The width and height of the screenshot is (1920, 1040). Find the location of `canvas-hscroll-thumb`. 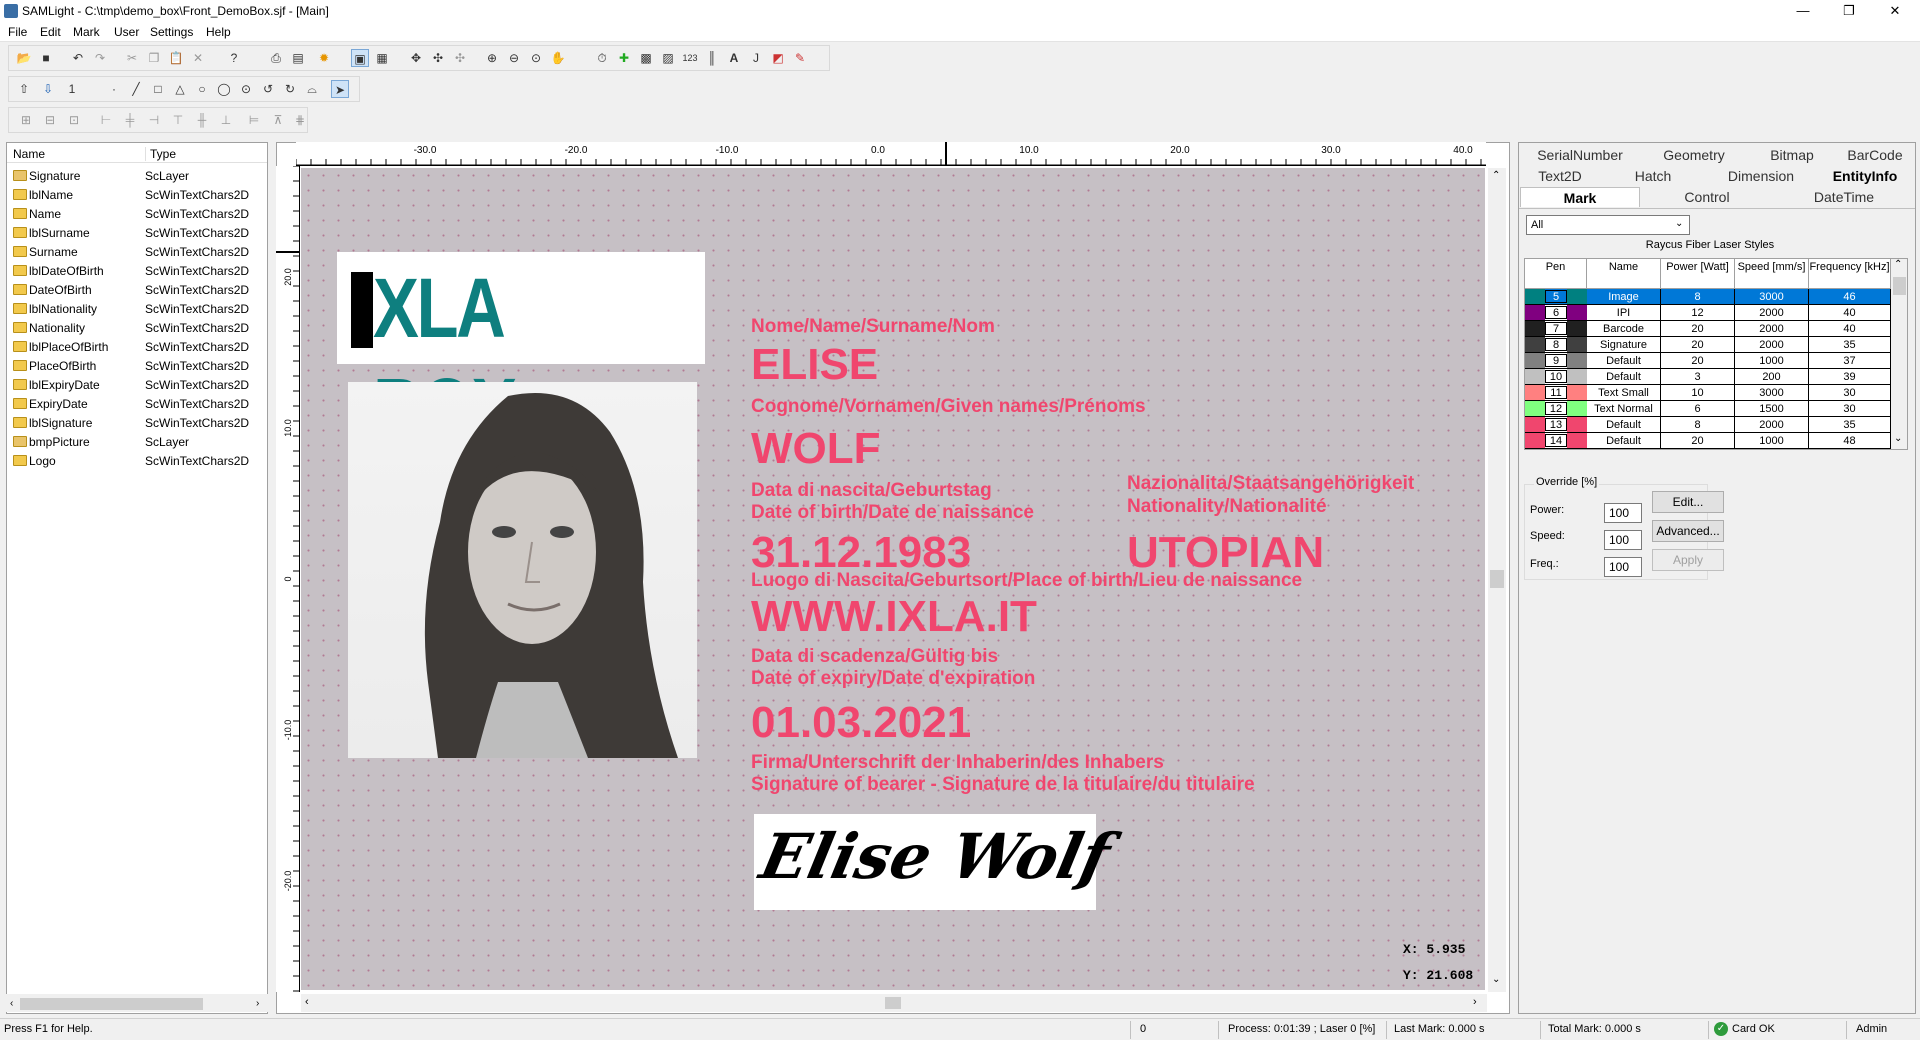

canvas-hscroll-thumb is located at coordinates (893, 1003).